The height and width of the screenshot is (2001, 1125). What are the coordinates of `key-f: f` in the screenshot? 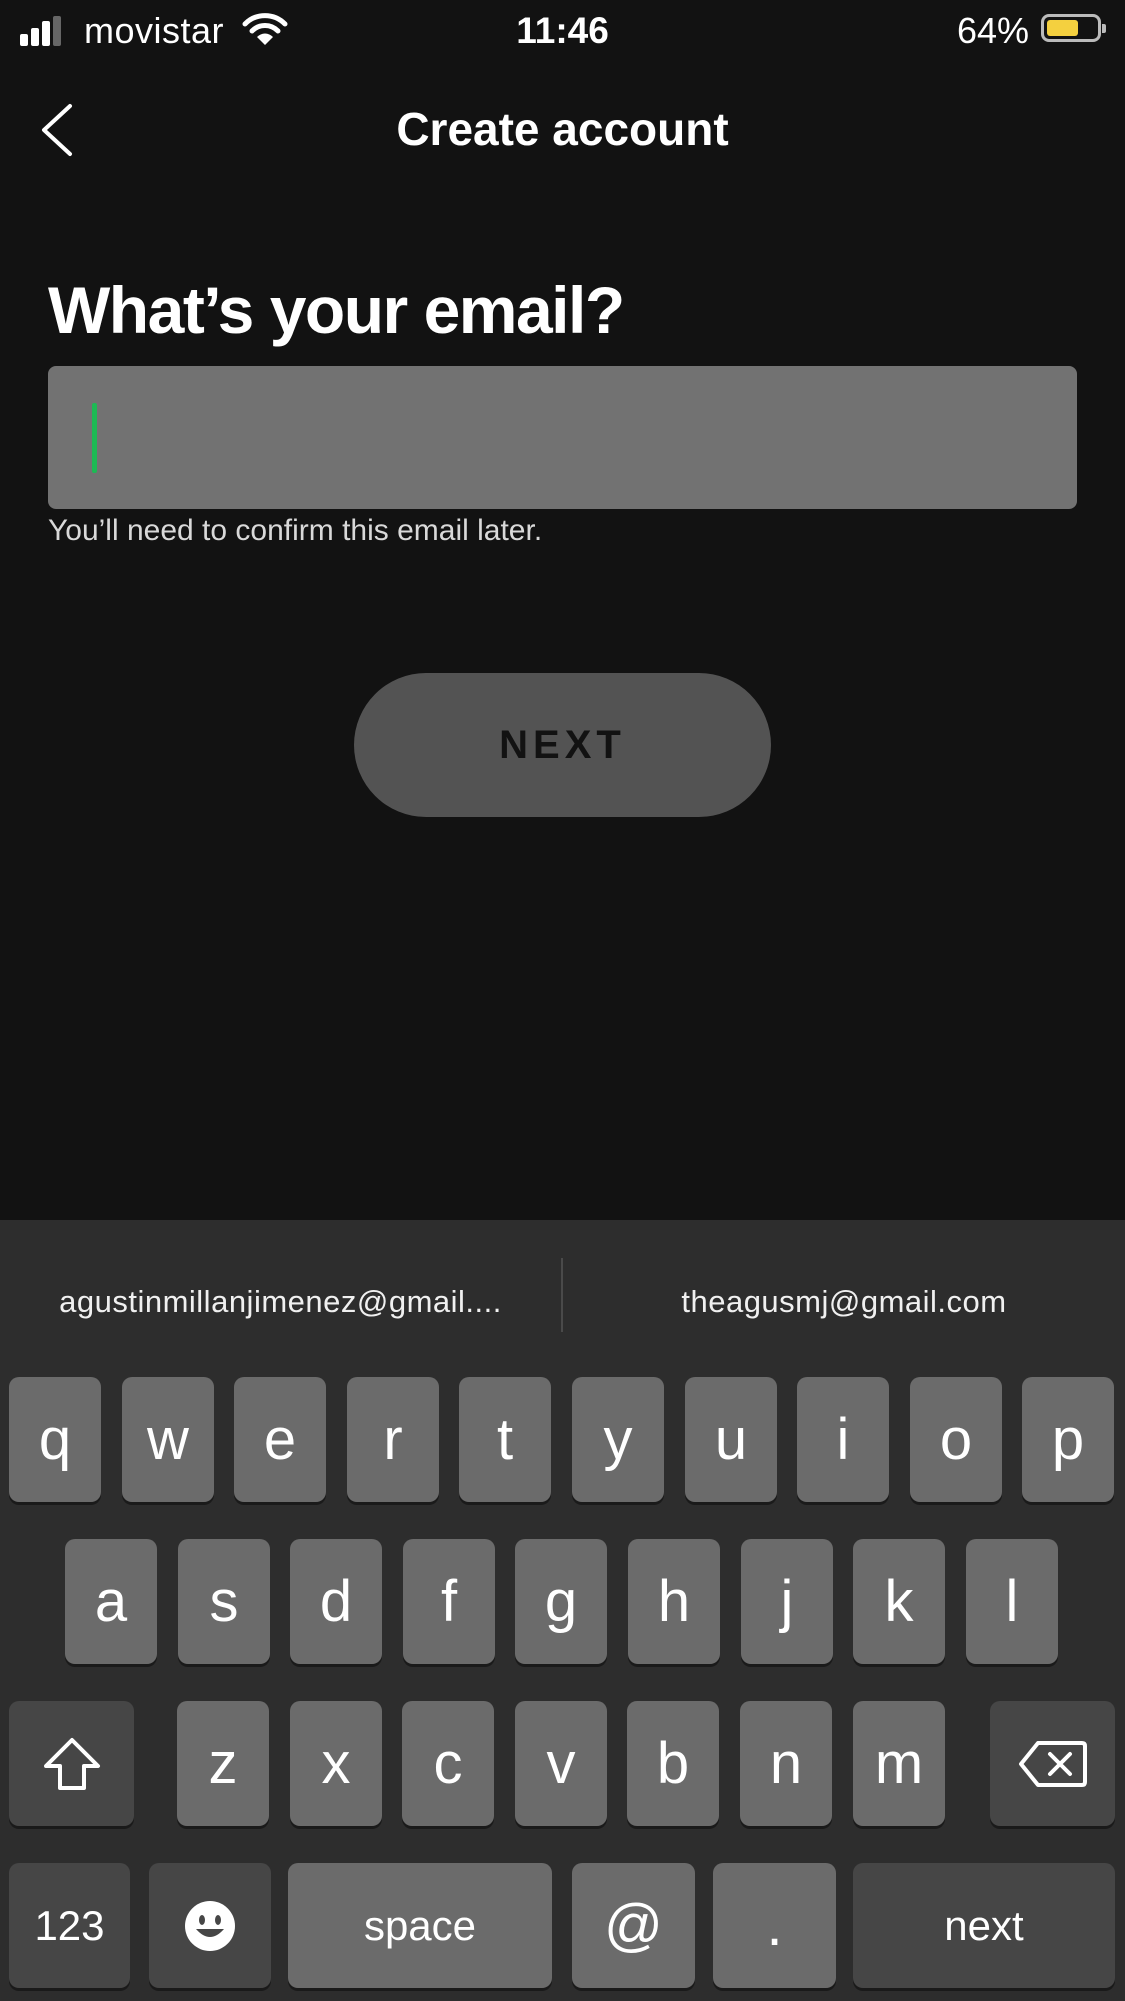 It's located at (449, 1601).